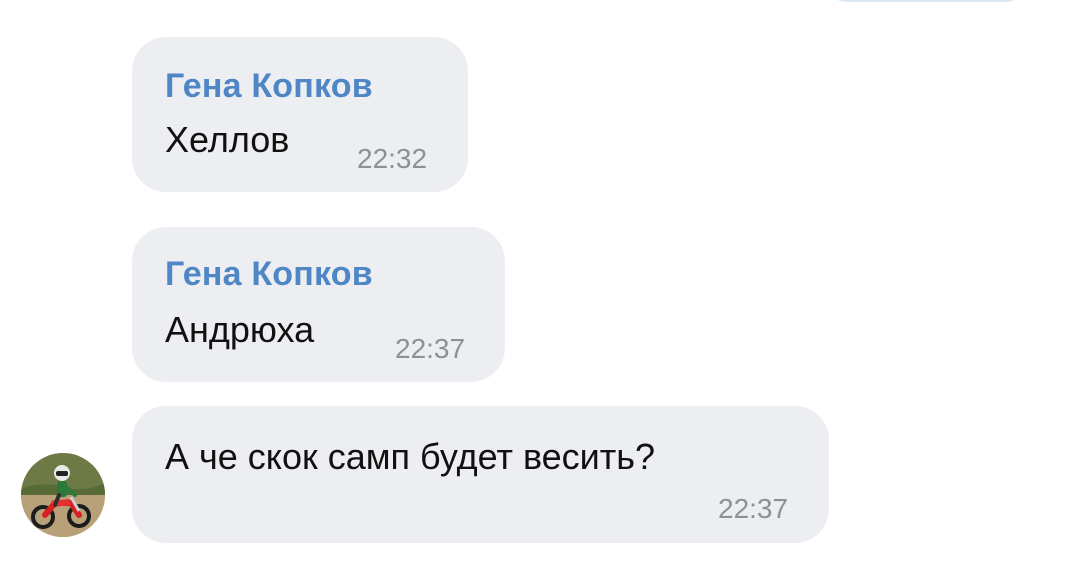 The height and width of the screenshot is (574, 1080). Describe the element at coordinates (392, 158) in the screenshot. I see `message-timestamp: 22:32` at that location.